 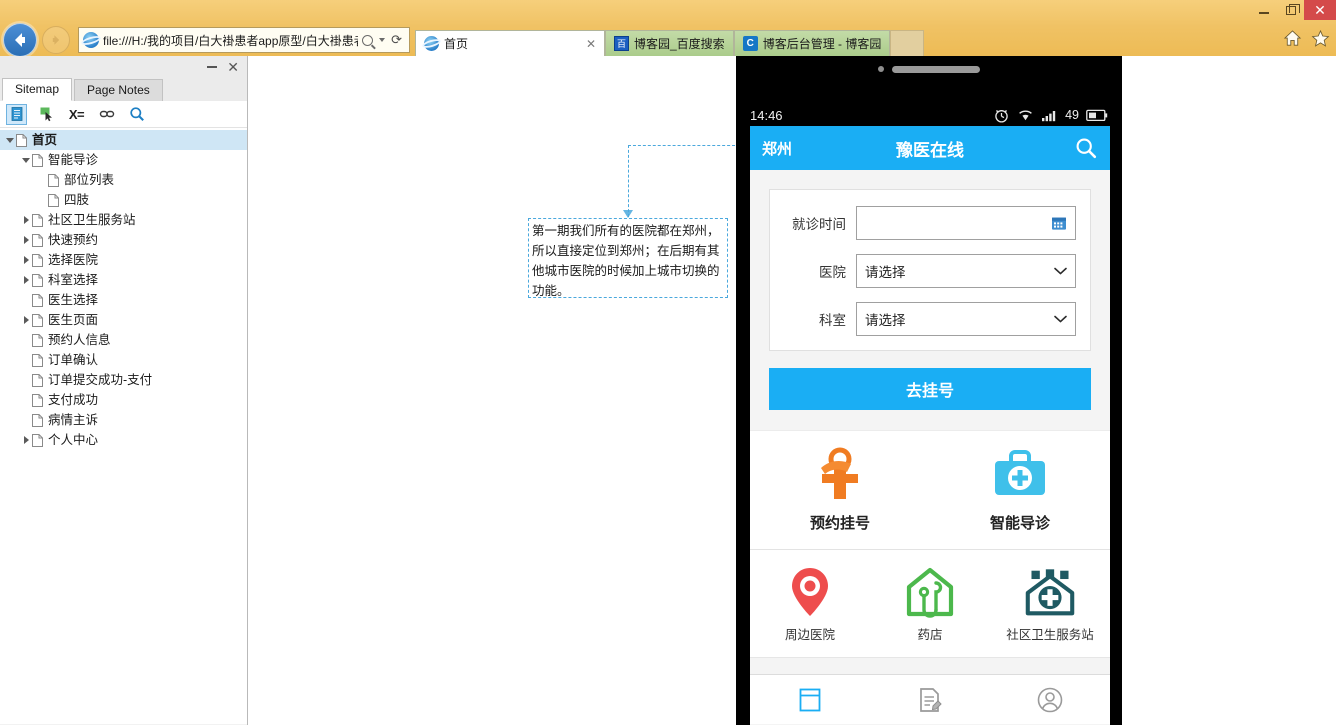 What do you see at coordinates (123, 420) in the screenshot?
I see `sidebar-item-bingqingzhusu: 病情主诉` at bounding box center [123, 420].